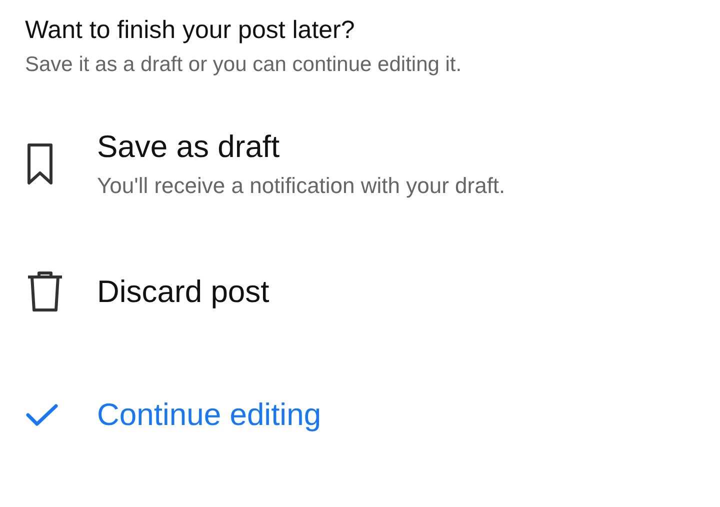  I want to click on option-label: Save as draft, so click(189, 147).